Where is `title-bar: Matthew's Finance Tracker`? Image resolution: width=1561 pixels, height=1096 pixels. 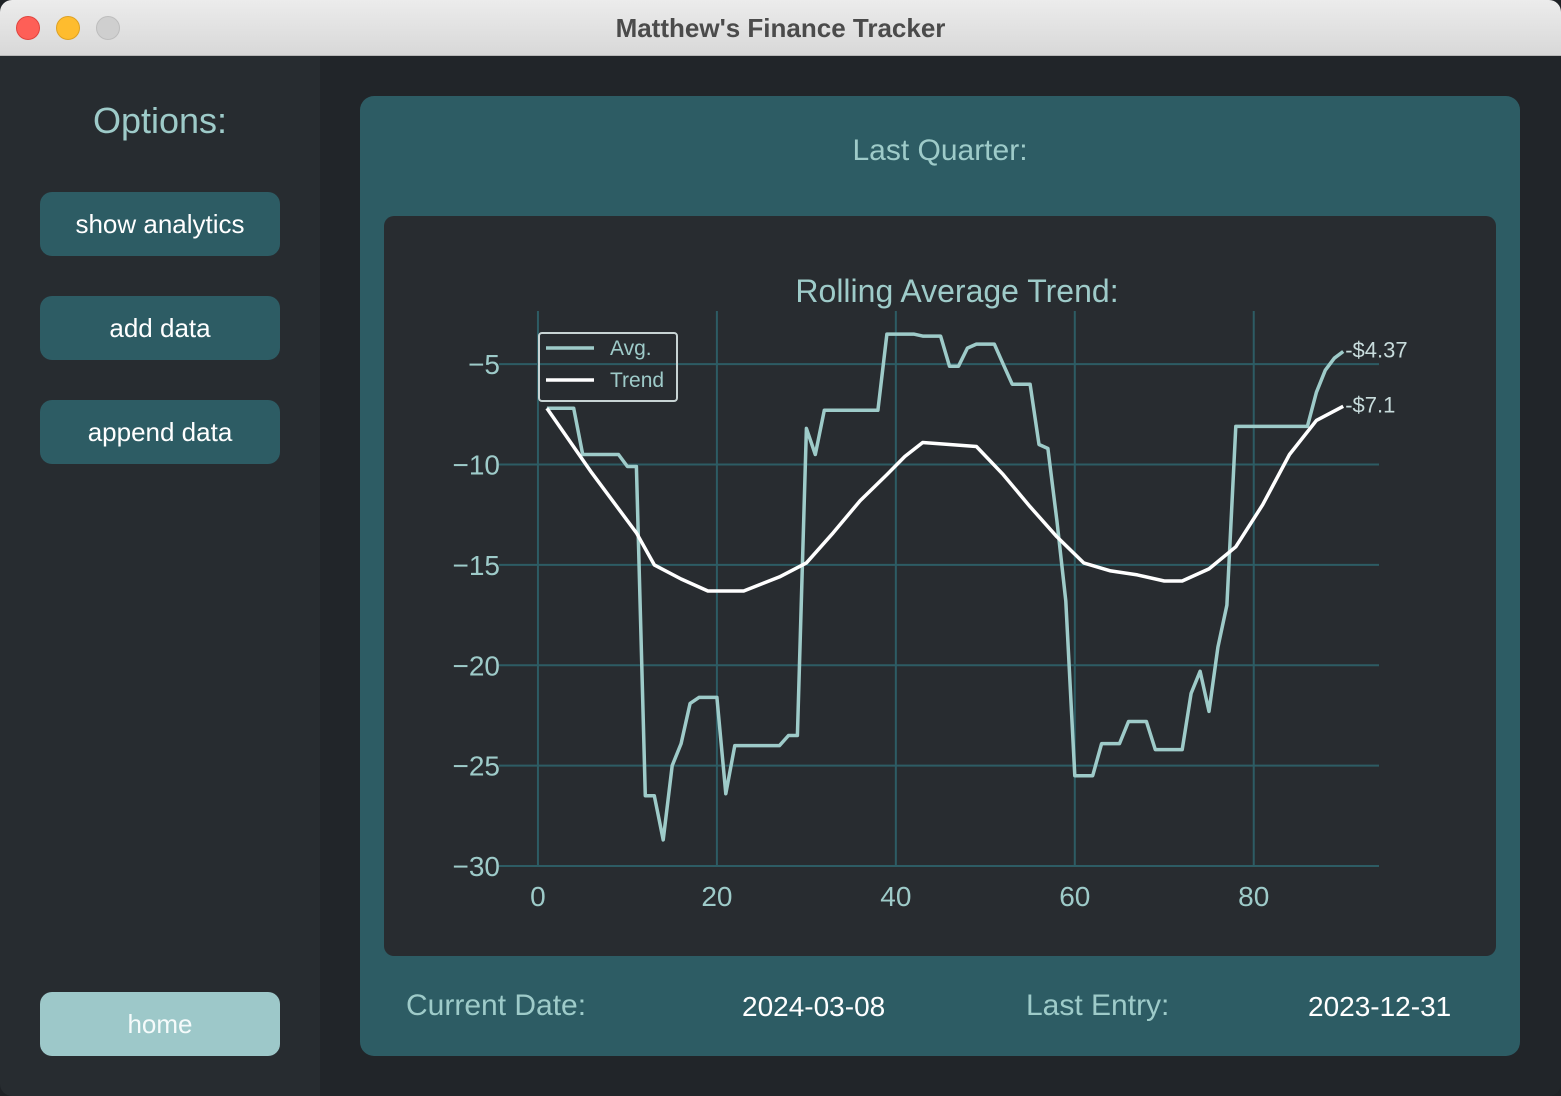
title-bar: Matthew's Finance Tracker is located at coordinates (780, 28).